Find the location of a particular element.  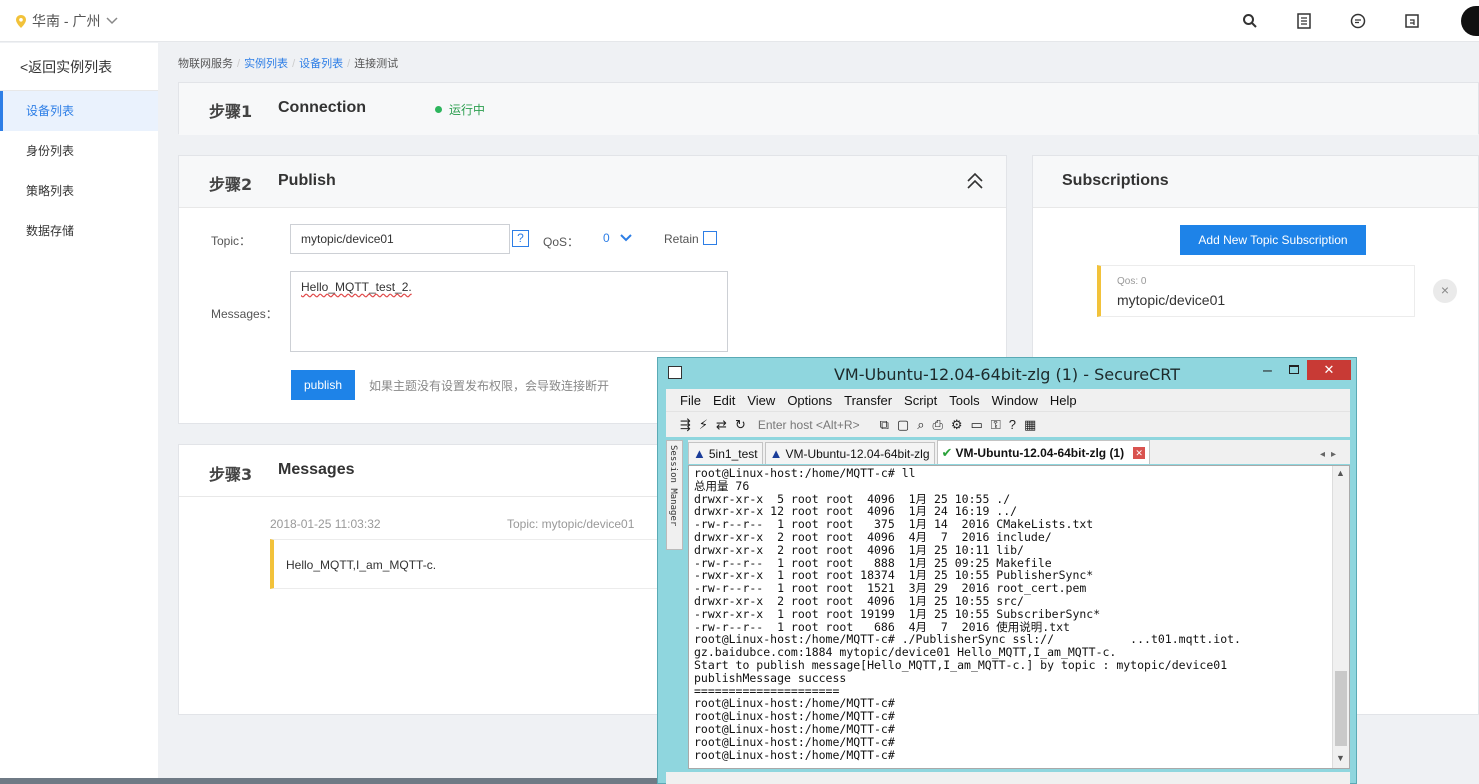

menu-script: Script is located at coordinates (920, 400).